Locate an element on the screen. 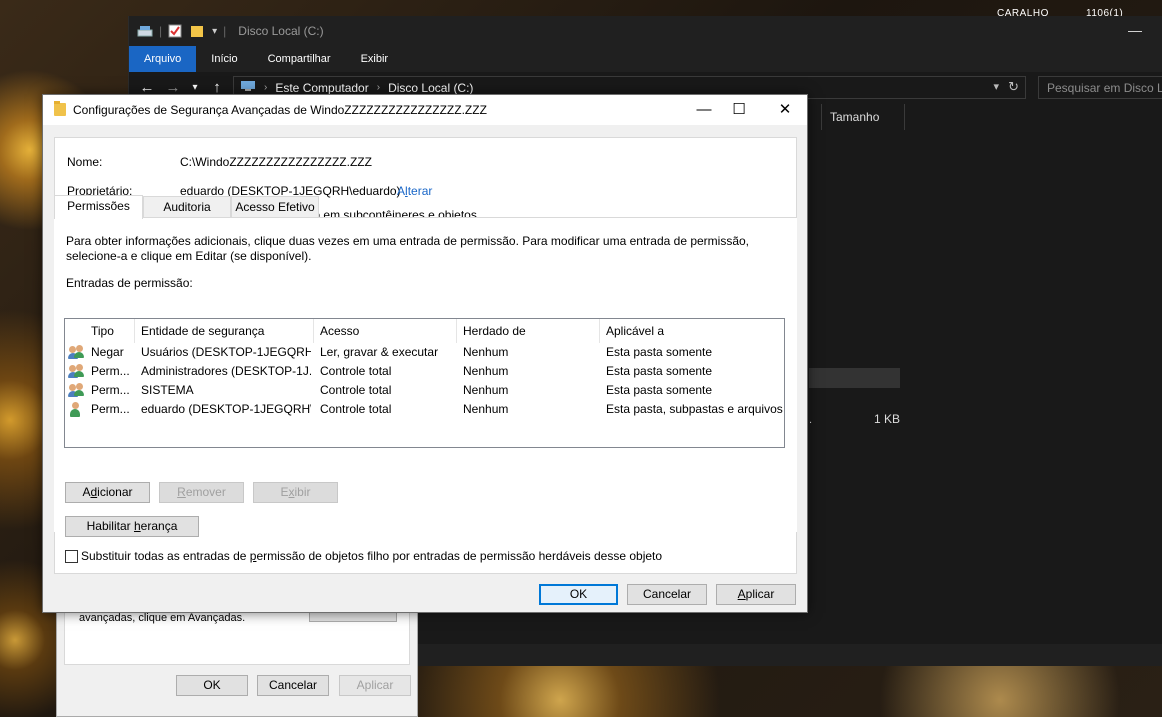 This screenshot has width=1162, height=717. file-name-fragment: . is located at coordinates (811, 420).